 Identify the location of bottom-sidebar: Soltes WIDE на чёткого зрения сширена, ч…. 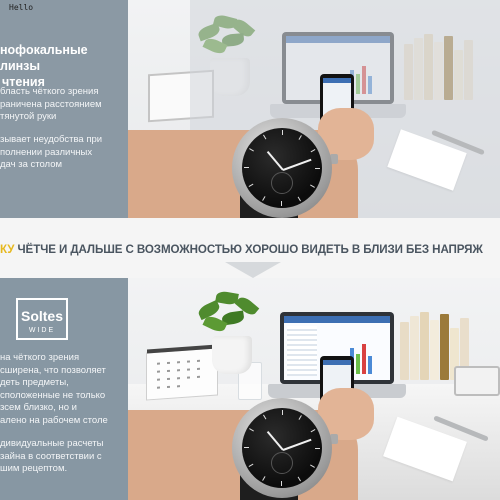
(64, 389).